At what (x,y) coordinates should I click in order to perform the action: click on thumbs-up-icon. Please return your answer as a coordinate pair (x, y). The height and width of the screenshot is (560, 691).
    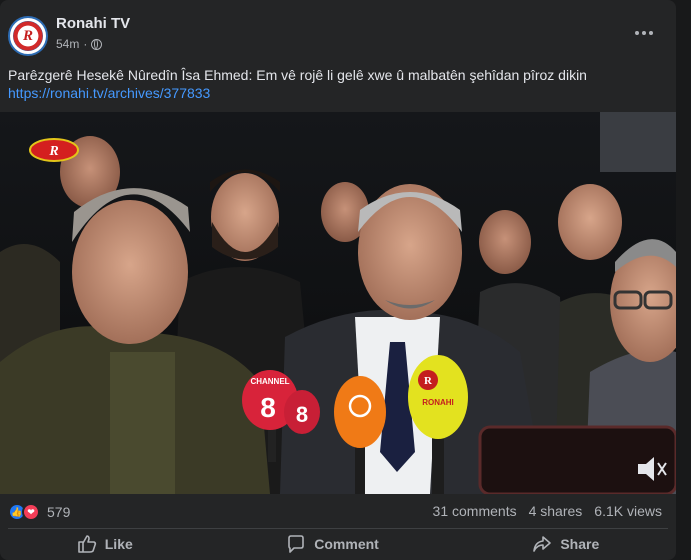
    Looking at the image, I should click on (86, 544).